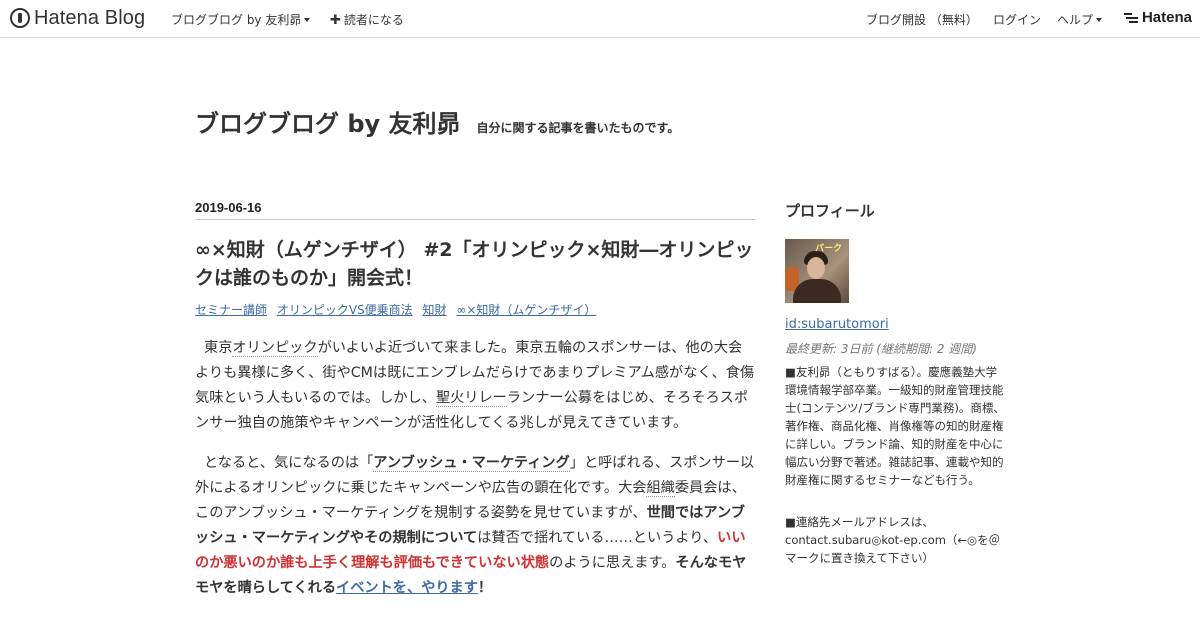  Describe the element at coordinates (1166, 17) in the screenshot. I see `hatena-brand-text: Hatena` at that location.